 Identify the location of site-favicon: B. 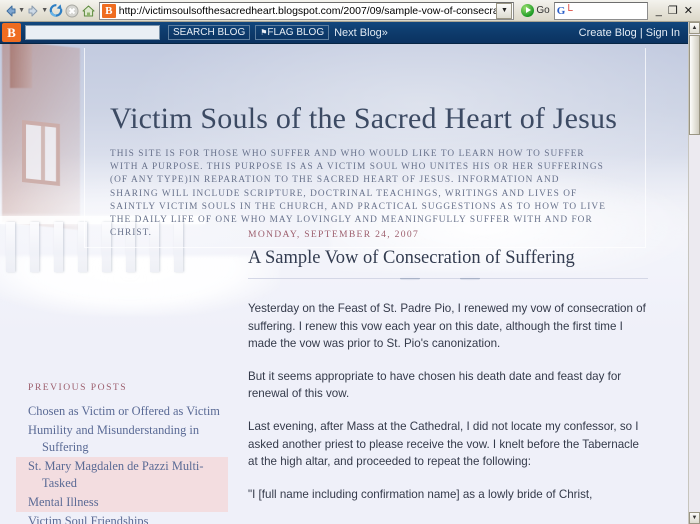
(108, 10).